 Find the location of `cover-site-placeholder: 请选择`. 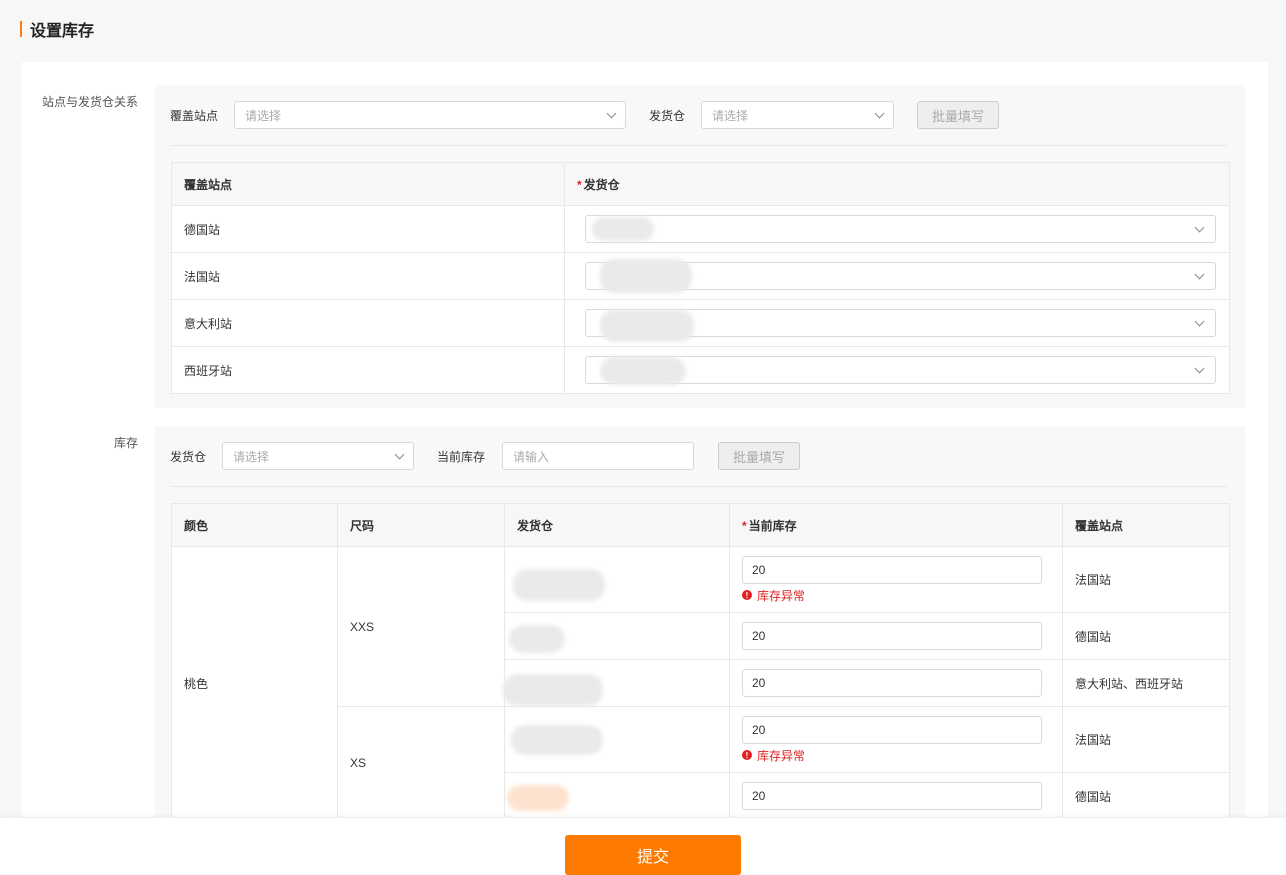

cover-site-placeholder: 请选择 is located at coordinates (263, 115).